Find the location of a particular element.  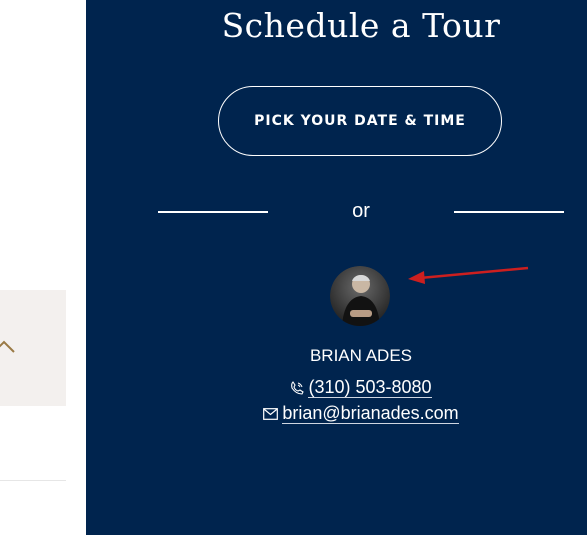

annotation-arrow is located at coordinates (468, 275).